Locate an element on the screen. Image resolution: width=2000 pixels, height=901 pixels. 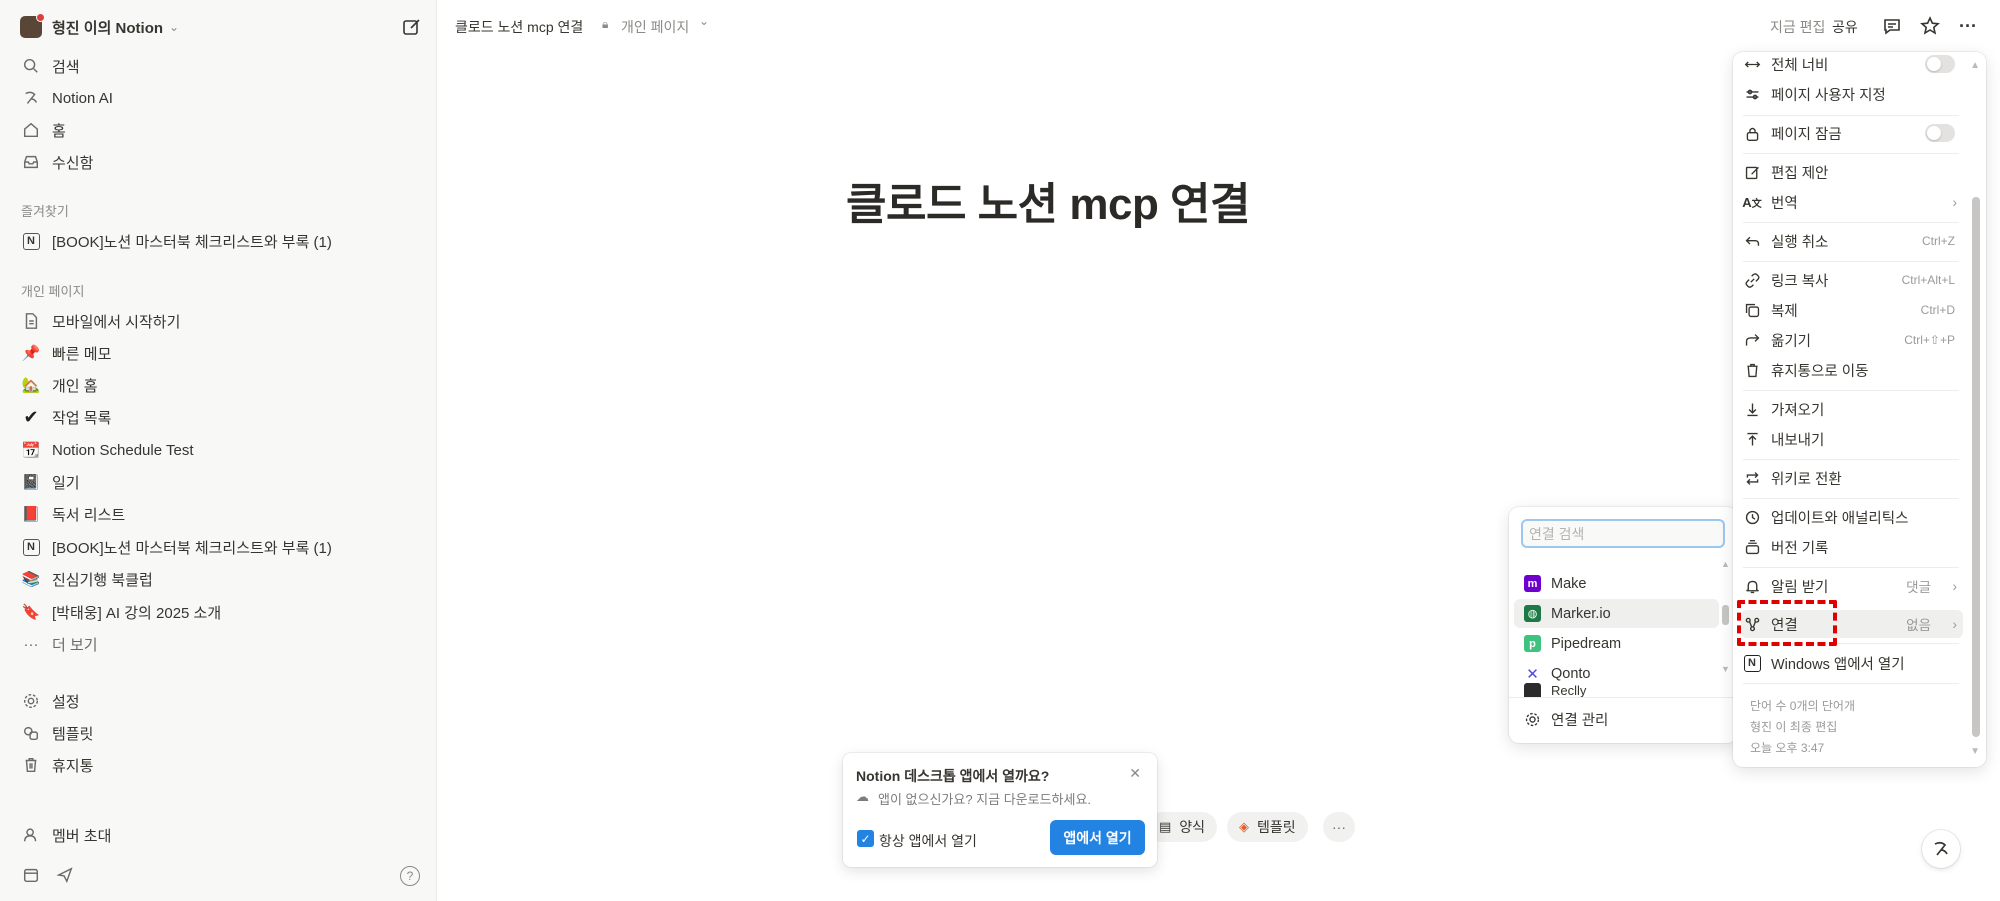
menu-open-in-windows-app: N Windows 앱에서 열기 is located at coordinates (1852, 663).